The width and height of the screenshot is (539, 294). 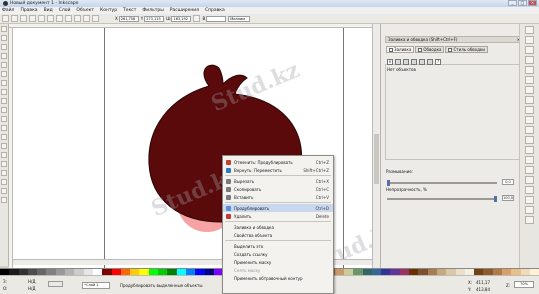 I want to click on bucket-tool-icon, so click(x=4, y=173).